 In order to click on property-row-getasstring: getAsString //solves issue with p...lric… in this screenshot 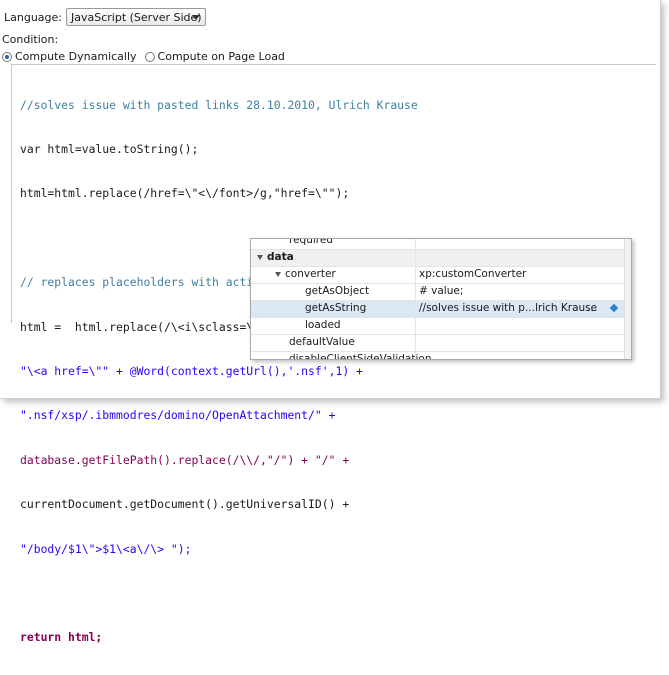, I will do `click(441, 309)`.